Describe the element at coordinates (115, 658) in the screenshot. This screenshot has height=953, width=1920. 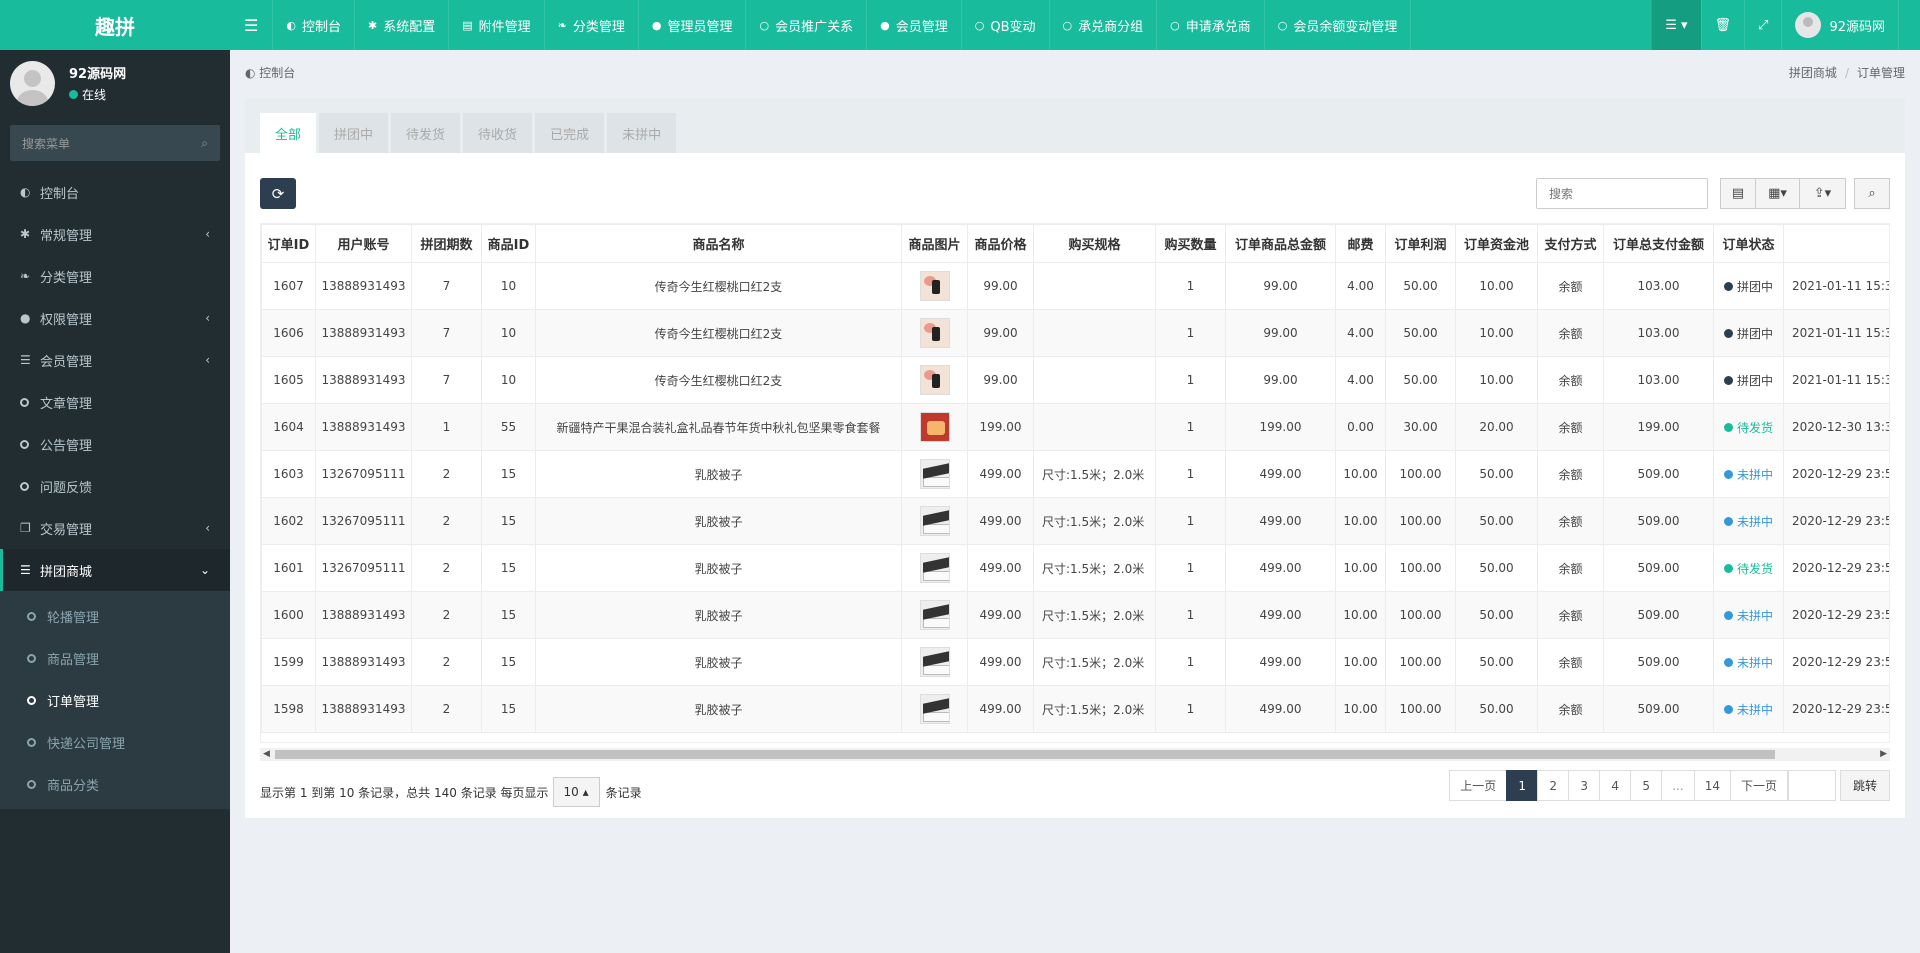
I see `sidebar-item-goods: 商品管理` at that location.